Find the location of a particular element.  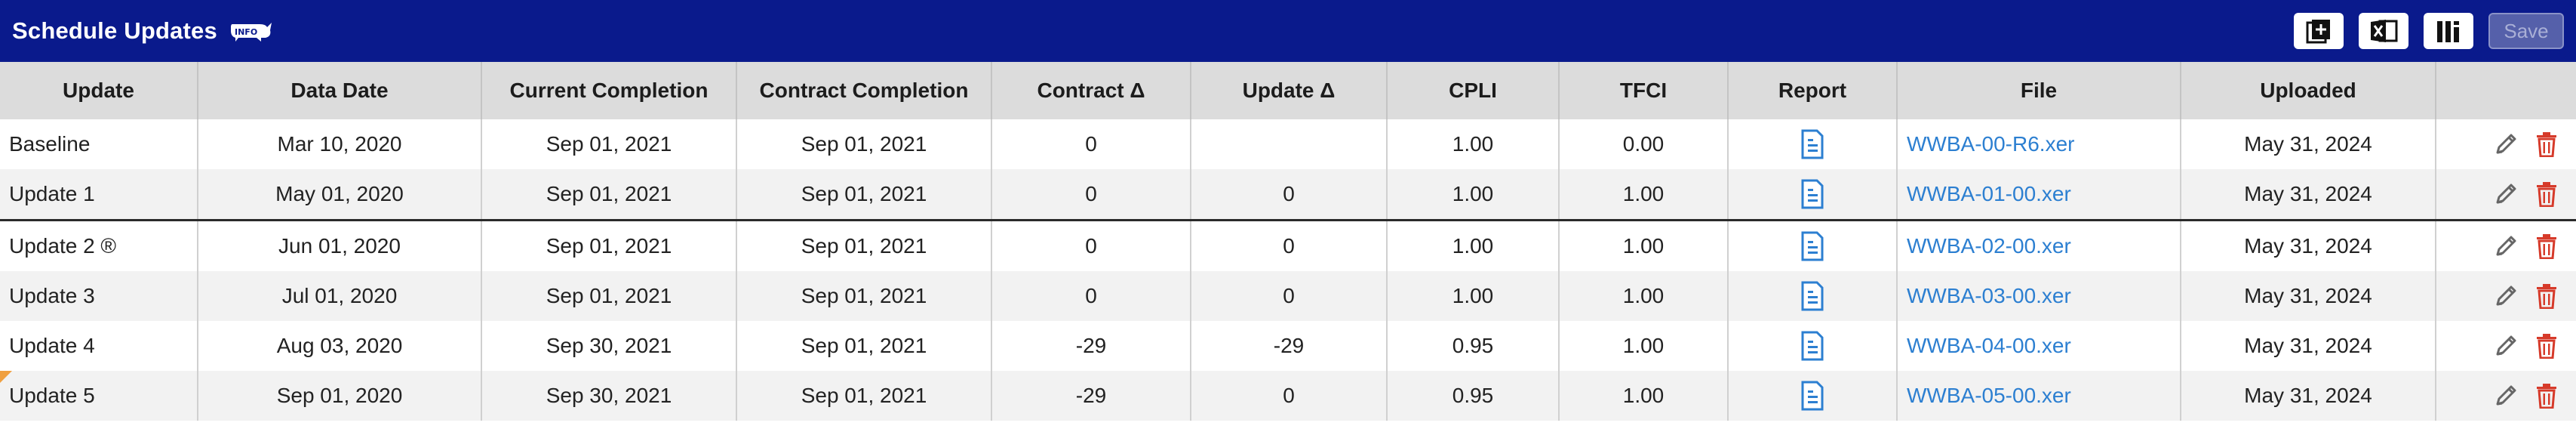

file-link: WWBA-01-00.xer is located at coordinates (2039, 195).